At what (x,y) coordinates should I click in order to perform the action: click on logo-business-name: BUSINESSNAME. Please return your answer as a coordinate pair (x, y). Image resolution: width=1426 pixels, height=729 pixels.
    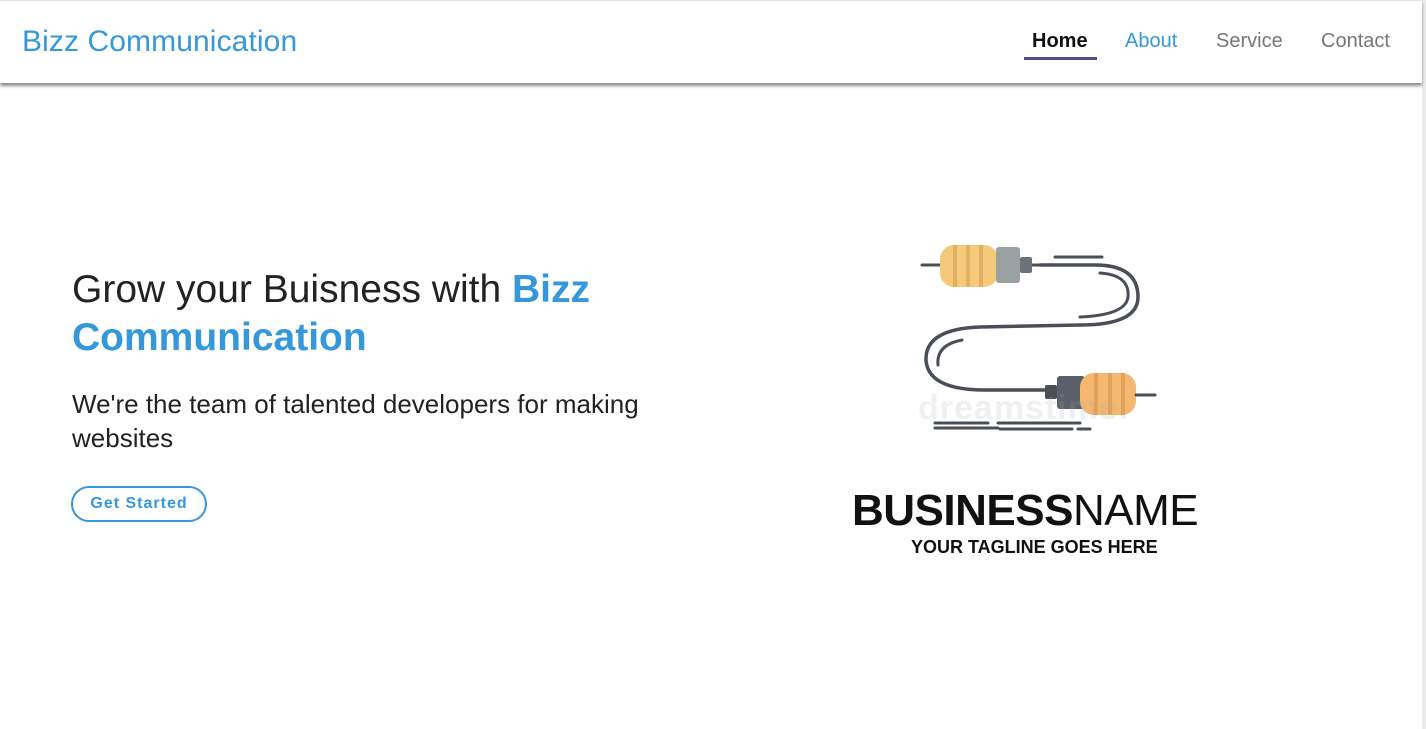
    Looking at the image, I should click on (1052, 511).